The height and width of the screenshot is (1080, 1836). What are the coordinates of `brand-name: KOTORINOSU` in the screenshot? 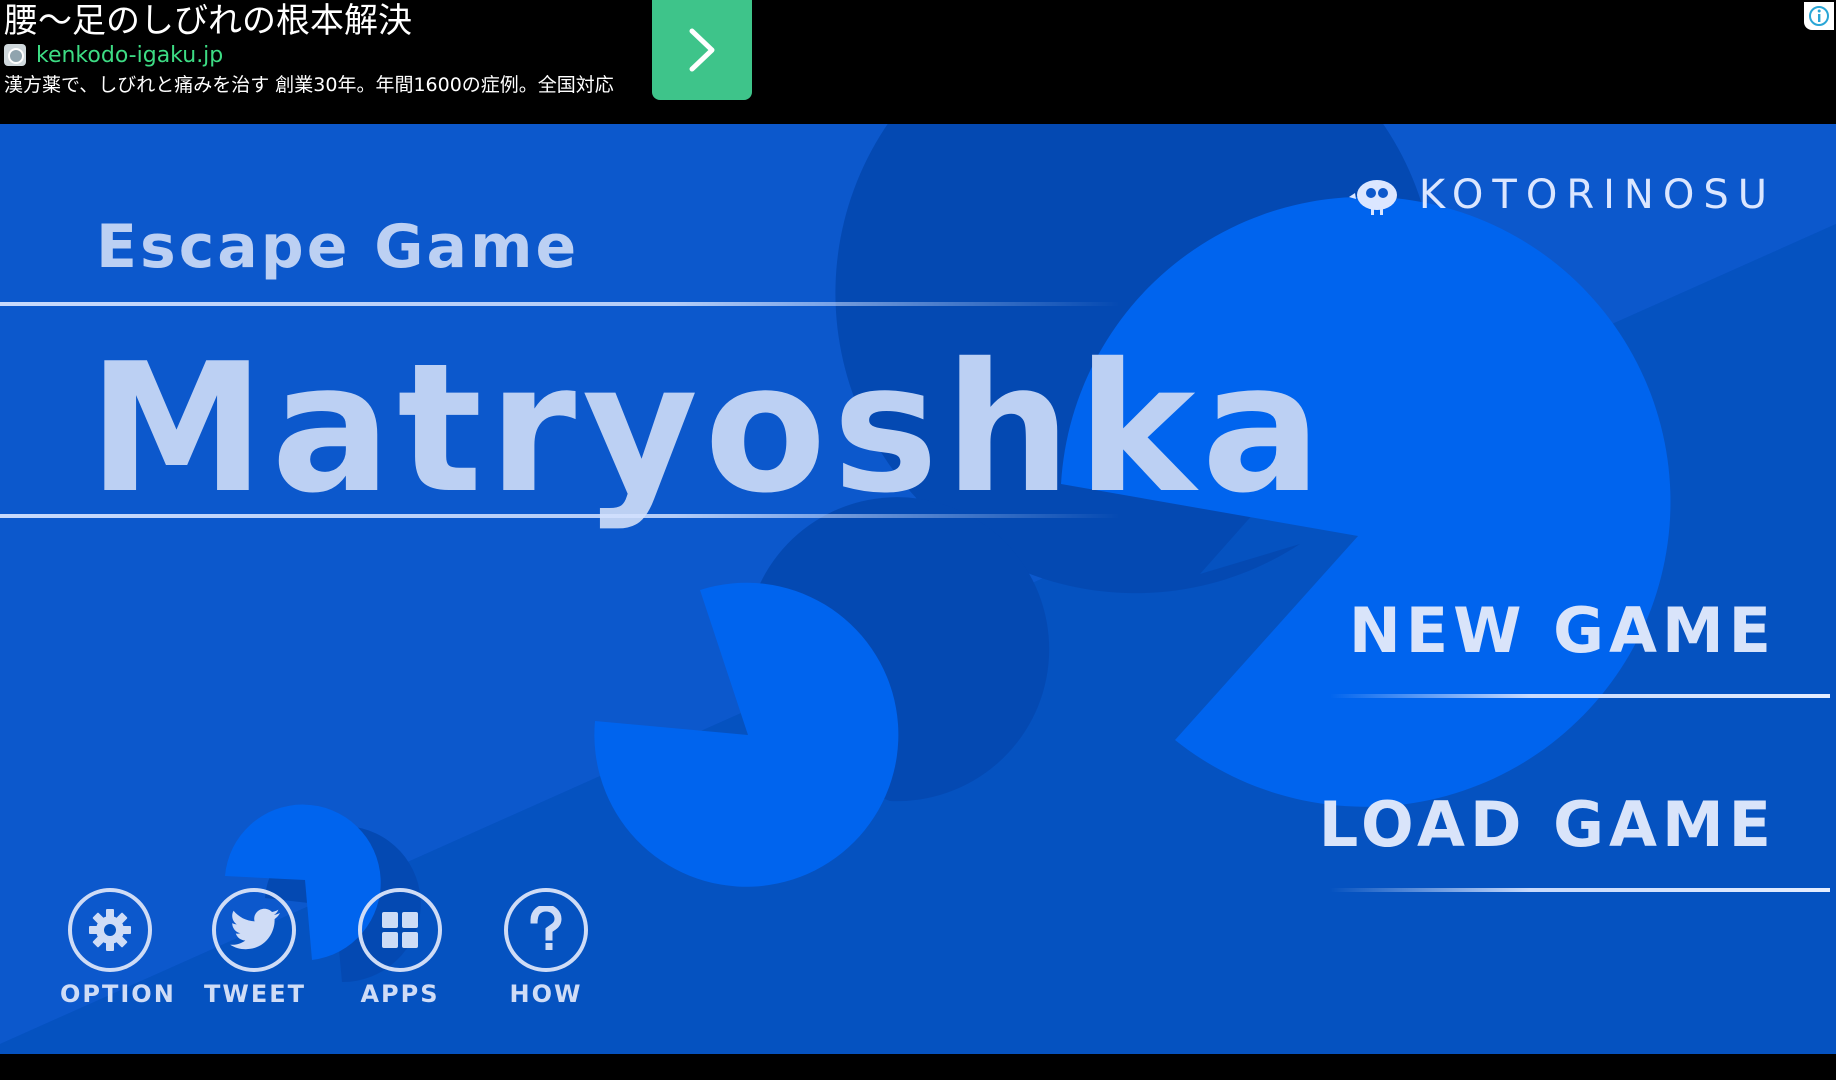 It's located at (1597, 195).